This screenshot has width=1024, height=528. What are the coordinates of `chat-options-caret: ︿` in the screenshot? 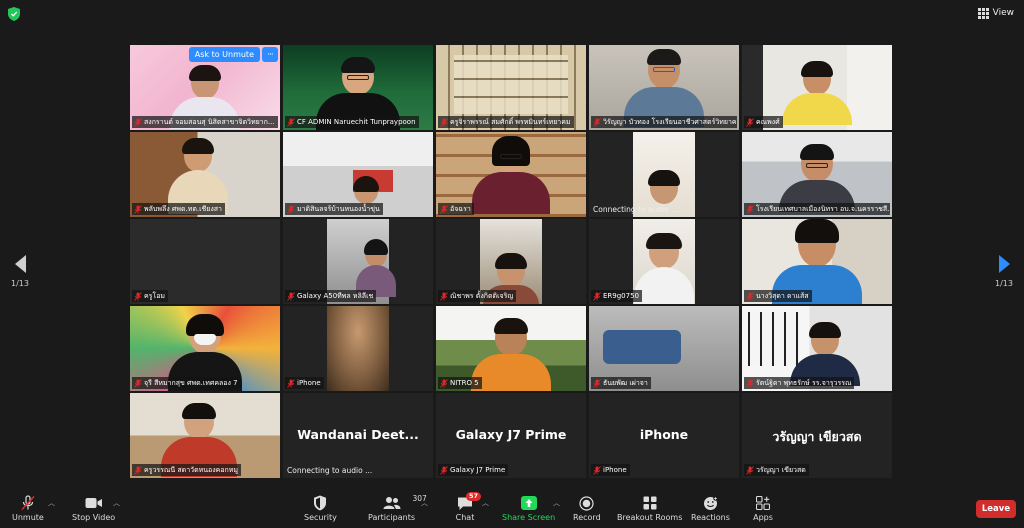 It's located at (485, 503).